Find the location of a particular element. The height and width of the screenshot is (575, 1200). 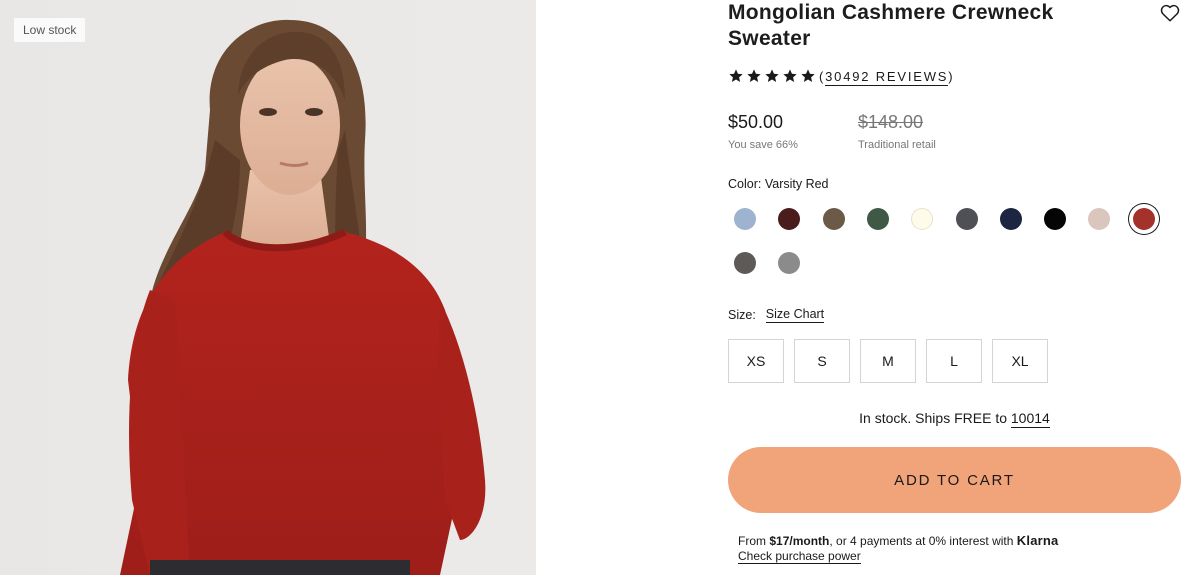

original-price-caption: Traditional retail is located at coordinates (897, 145).